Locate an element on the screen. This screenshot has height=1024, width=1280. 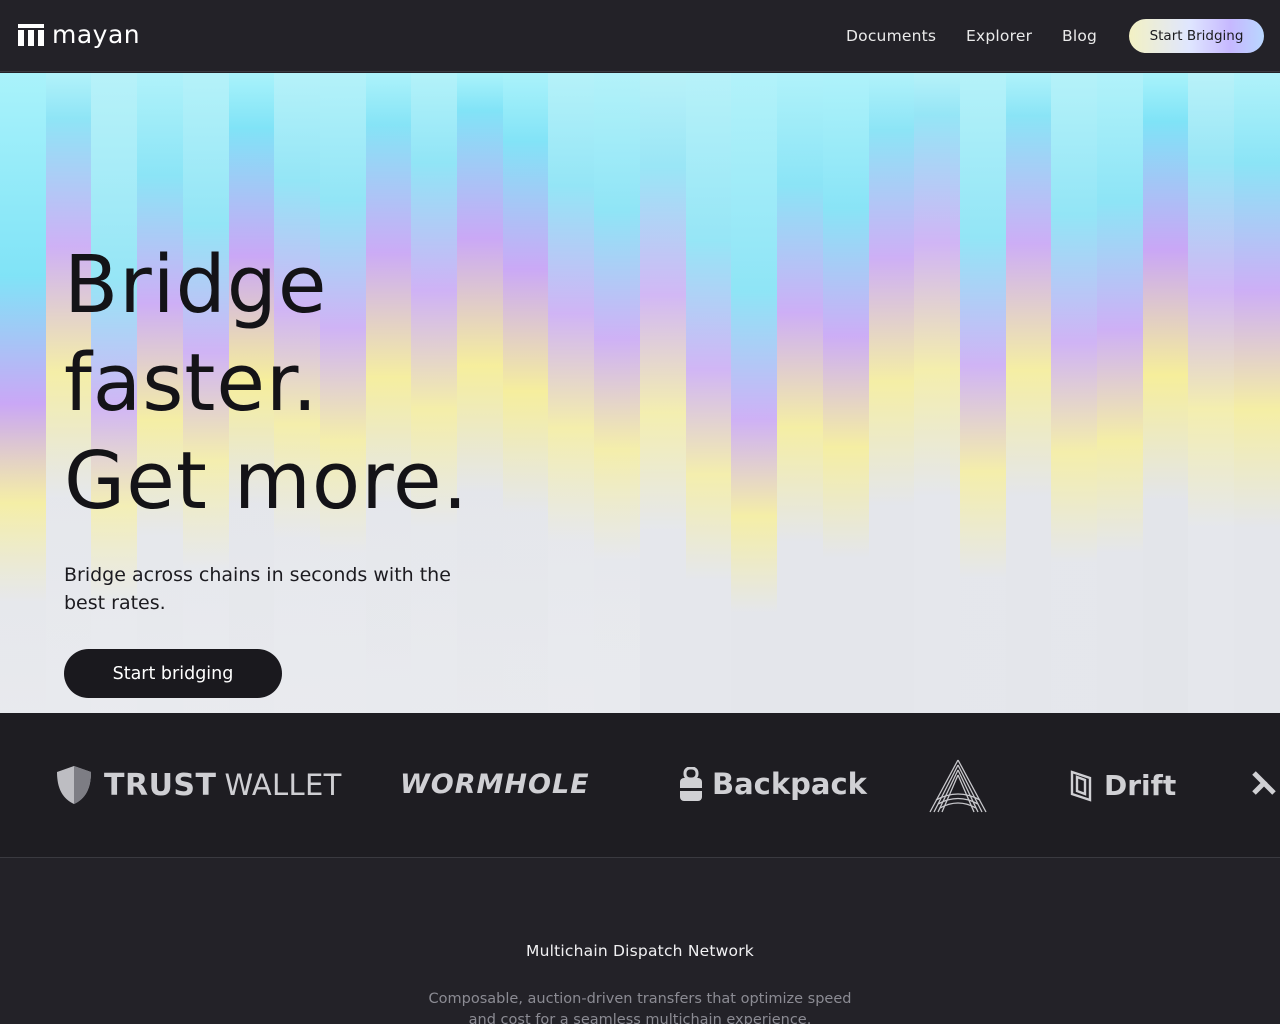
chevron-right-logo-icon is located at coordinates (1264, 783).